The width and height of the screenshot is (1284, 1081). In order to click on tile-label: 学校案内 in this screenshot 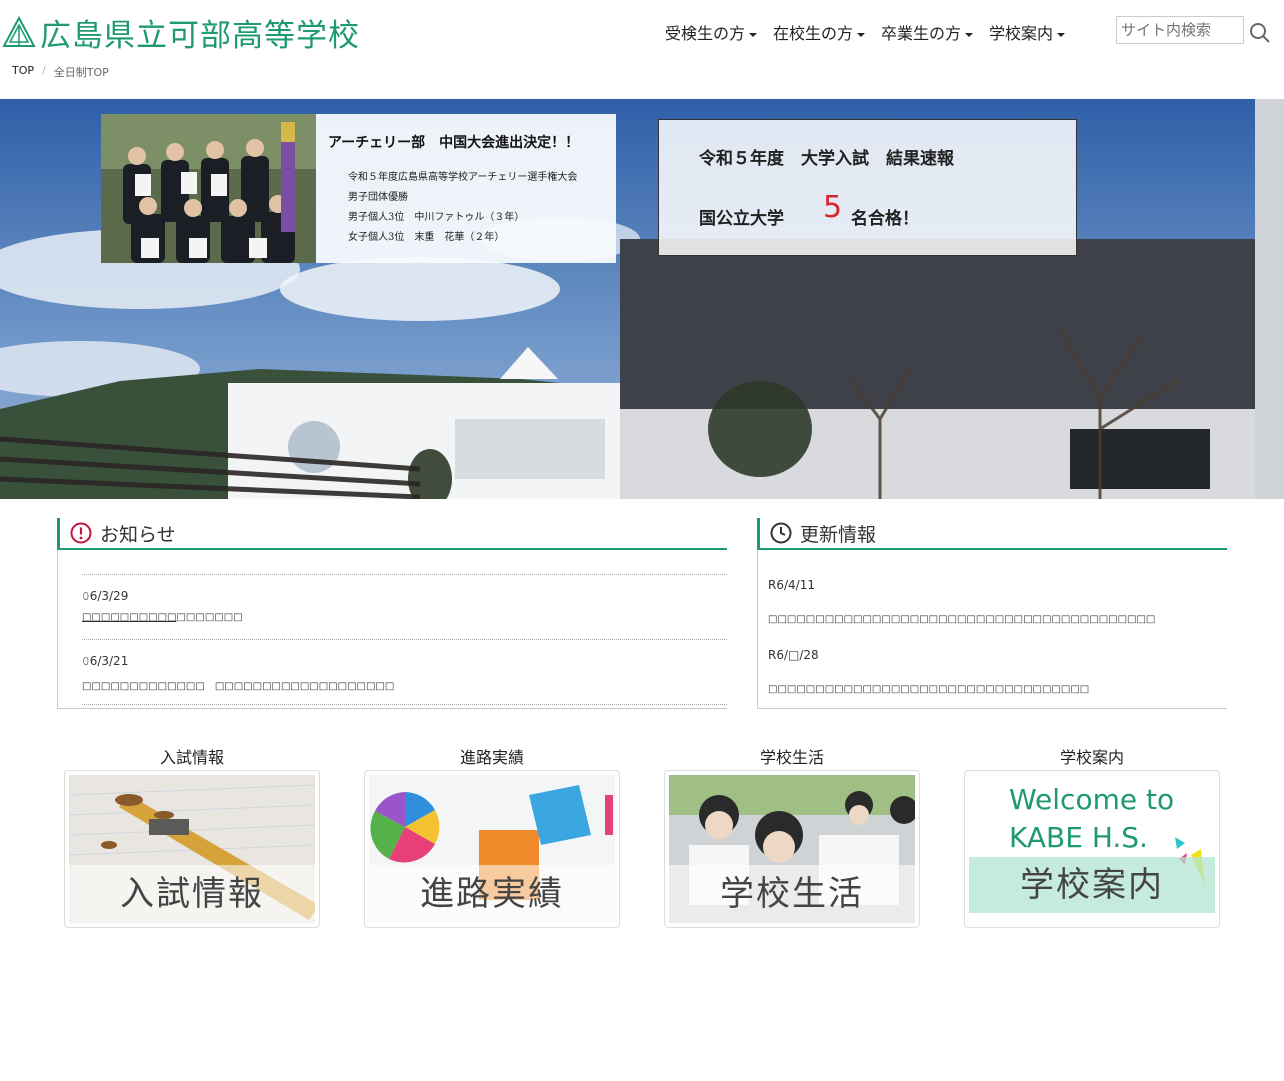, I will do `click(1091, 757)`.